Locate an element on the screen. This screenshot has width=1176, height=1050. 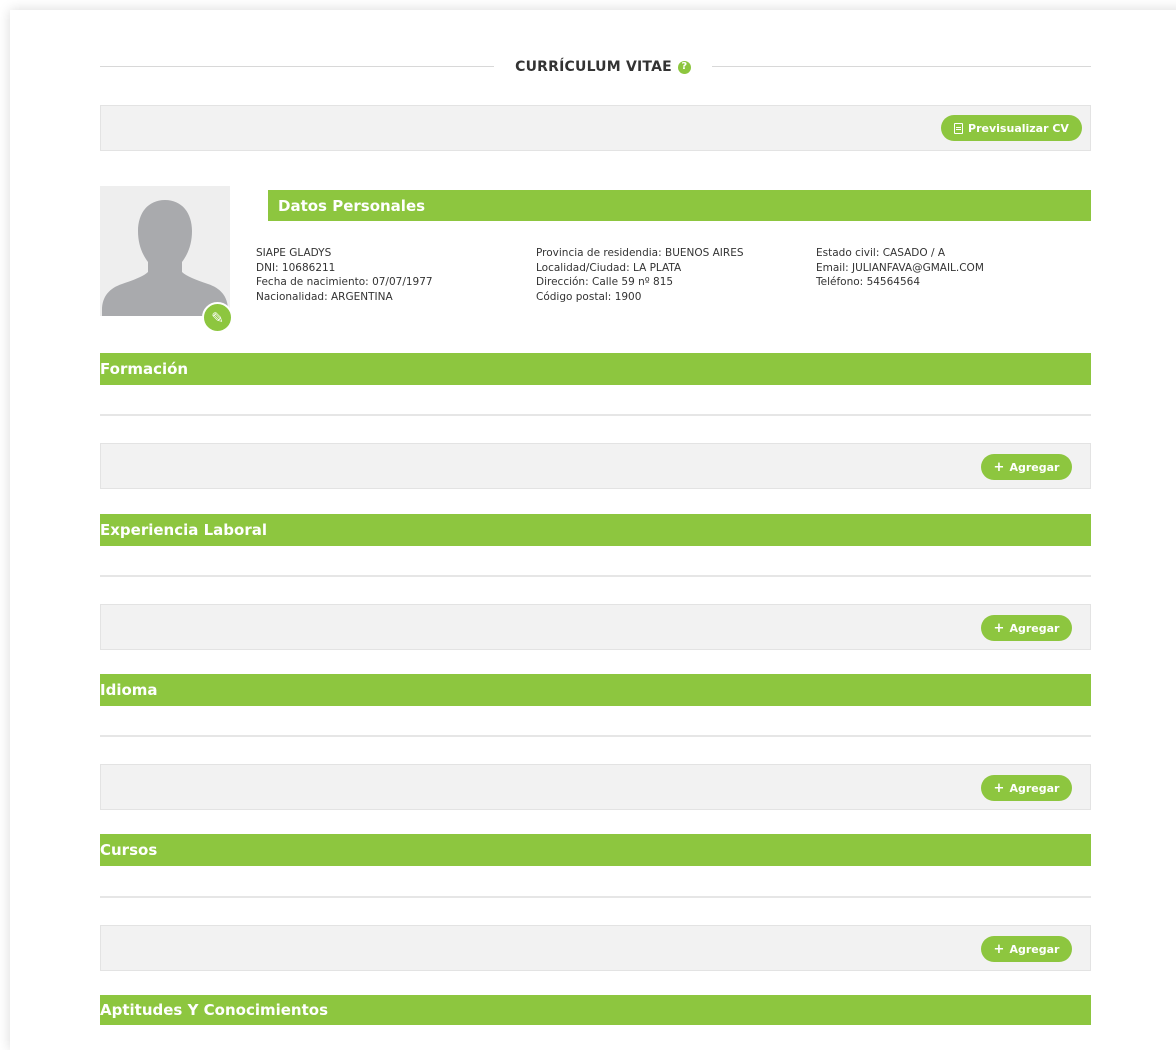
province-value: BUENOS AIRES is located at coordinates (704, 253).